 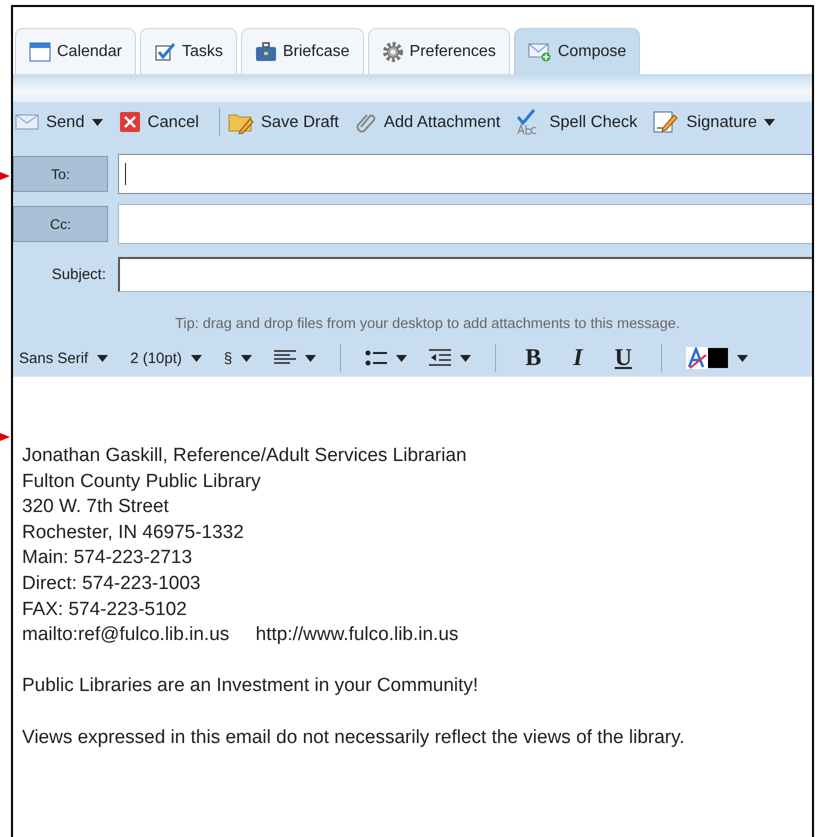 What do you see at coordinates (376, 358) in the screenshot?
I see `bullet-list-icon` at bounding box center [376, 358].